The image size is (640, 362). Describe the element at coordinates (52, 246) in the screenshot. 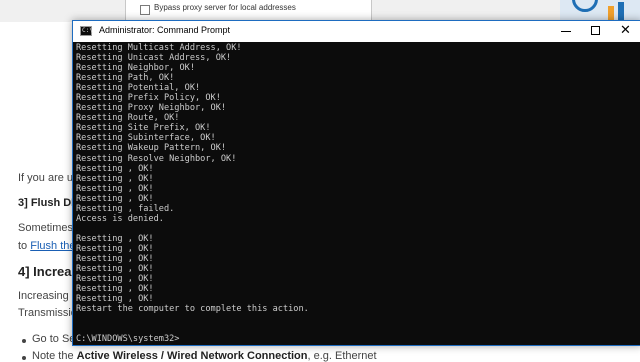

I see `flush-dns-link: Flush the` at that location.